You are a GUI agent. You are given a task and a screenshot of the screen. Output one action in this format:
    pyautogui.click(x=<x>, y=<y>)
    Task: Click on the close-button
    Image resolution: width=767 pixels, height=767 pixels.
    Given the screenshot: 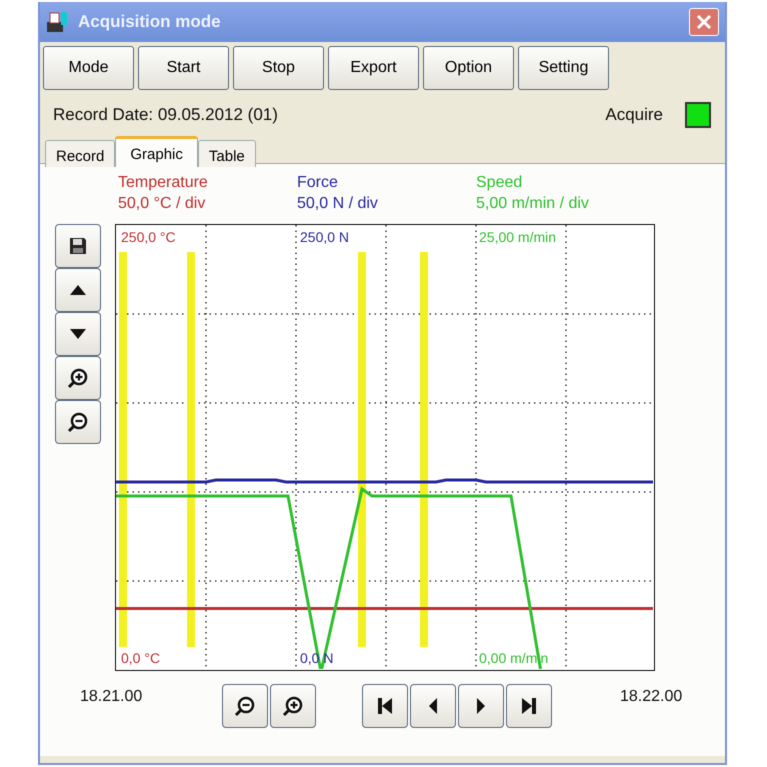 What is the action you would take?
    pyautogui.click(x=704, y=22)
    